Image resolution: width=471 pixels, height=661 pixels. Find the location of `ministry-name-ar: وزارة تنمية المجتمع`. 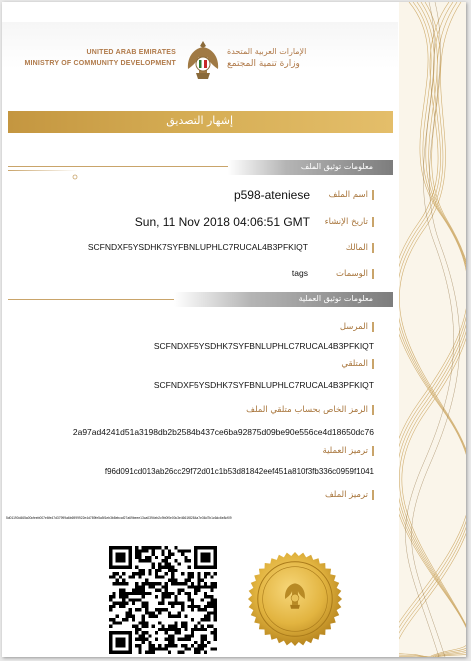

ministry-name-ar: وزارة تنمية المجتمع is located at coordinates (263, 64).